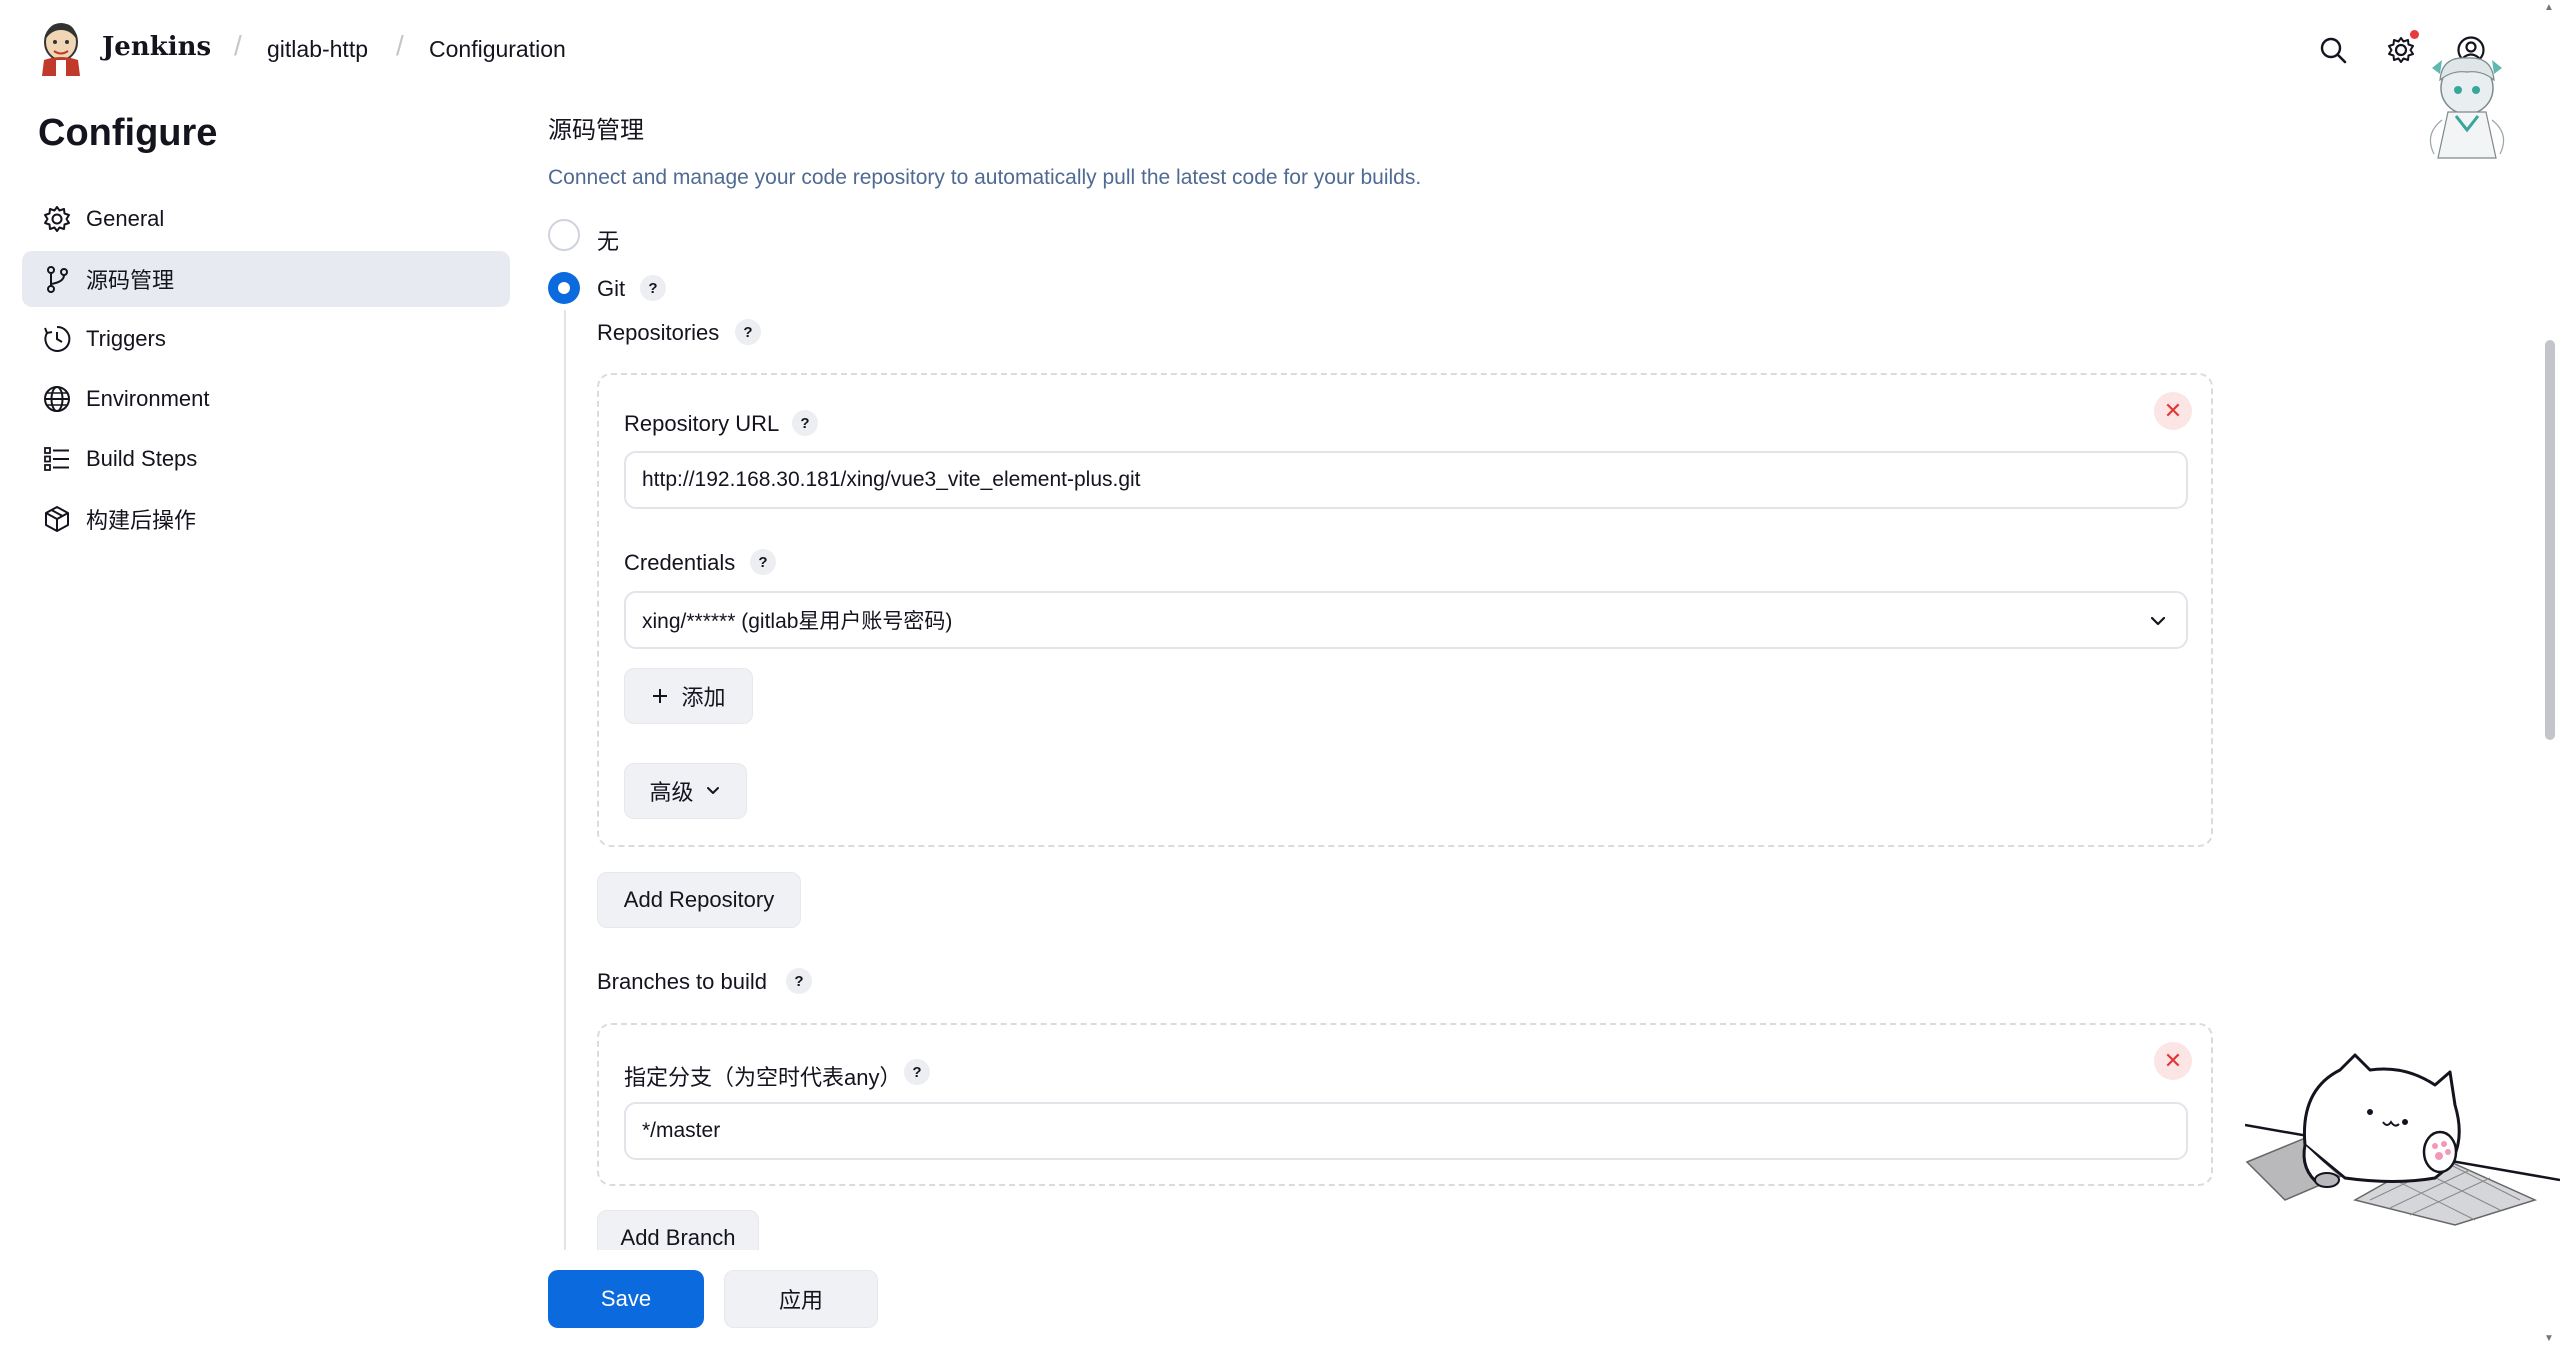 The image size is (2560, 1347). What do you see at coordinates (680, 562) in the screenshot?
I see `credentials-label: Credentials` at bounding box center [680, 562].